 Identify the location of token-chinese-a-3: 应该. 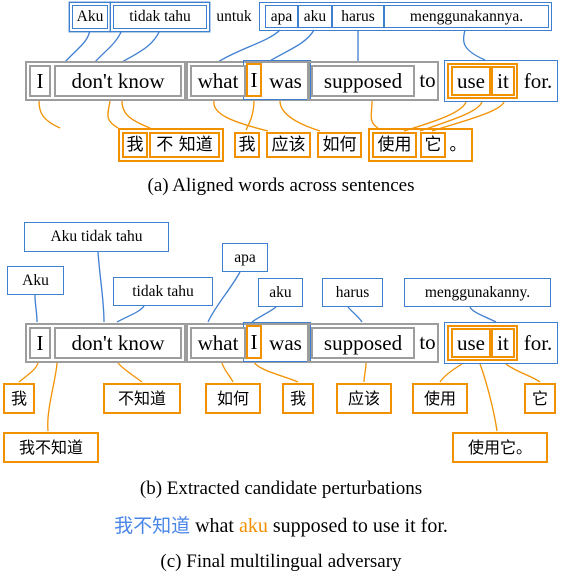
(288, 145).